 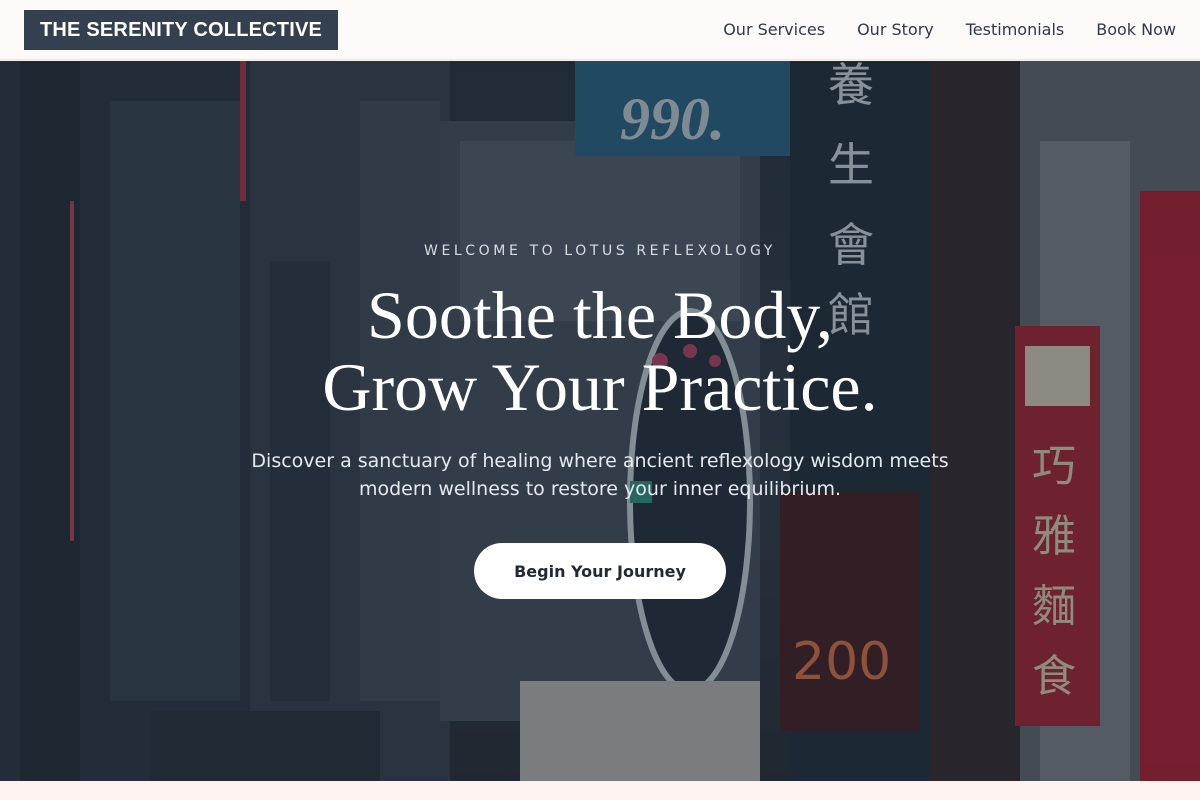 What do you see at coordinates (1136, 29) in the screenshot?
I see `nav-link-book-now: Book Now` at bounding box center [1136, 29].